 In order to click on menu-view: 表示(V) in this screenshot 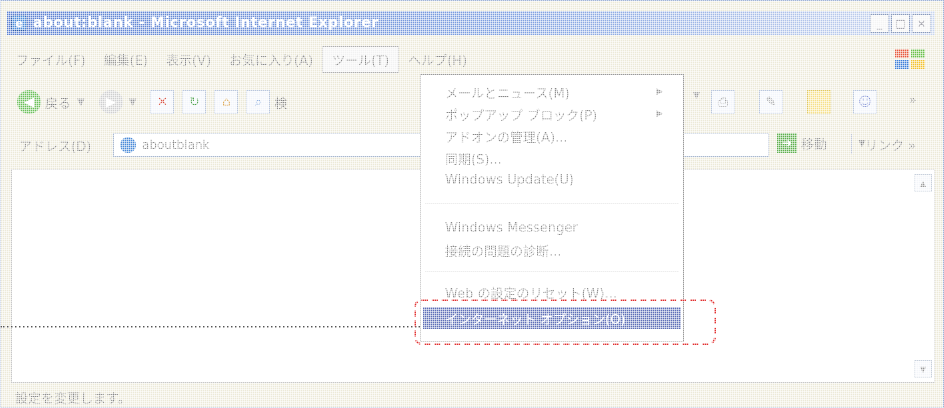, I will do `click(188, 59)`.